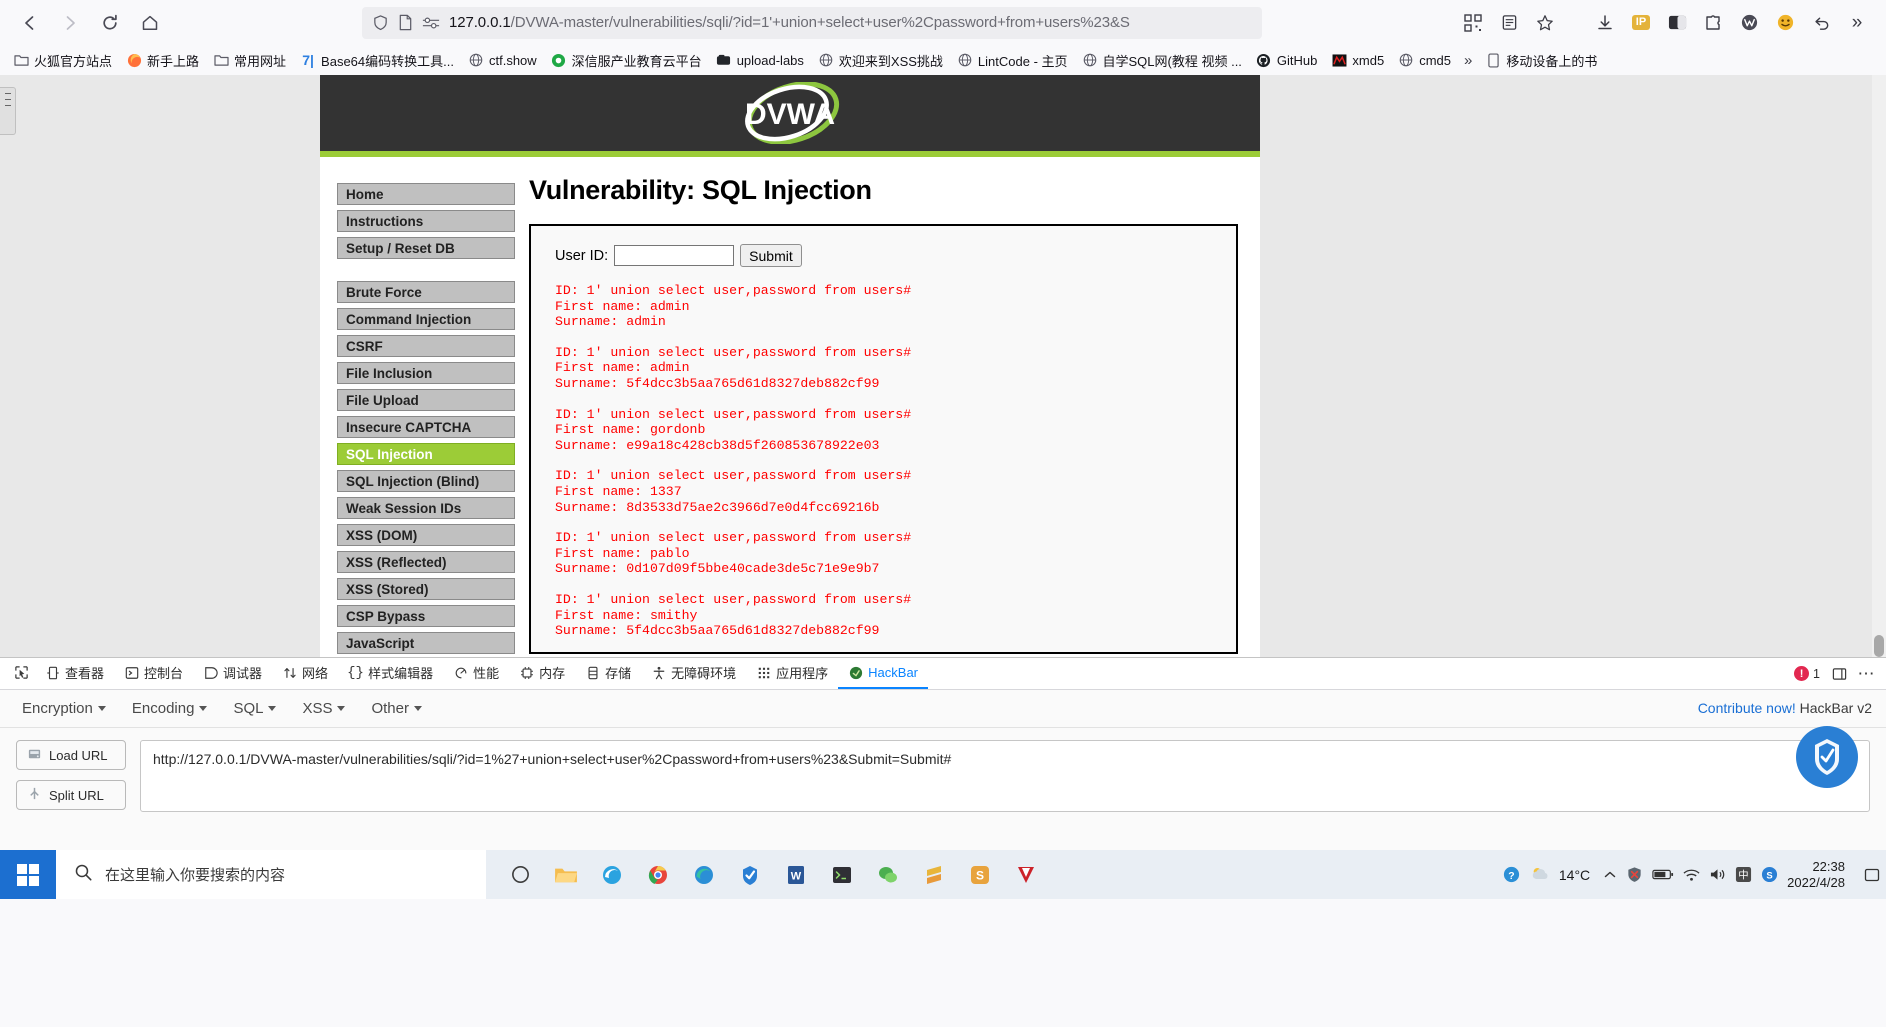  What do you see at coordinates (1769, 874) in the screenshot?
I see `sogou-icon: S` at bounding box center [1769, 874].